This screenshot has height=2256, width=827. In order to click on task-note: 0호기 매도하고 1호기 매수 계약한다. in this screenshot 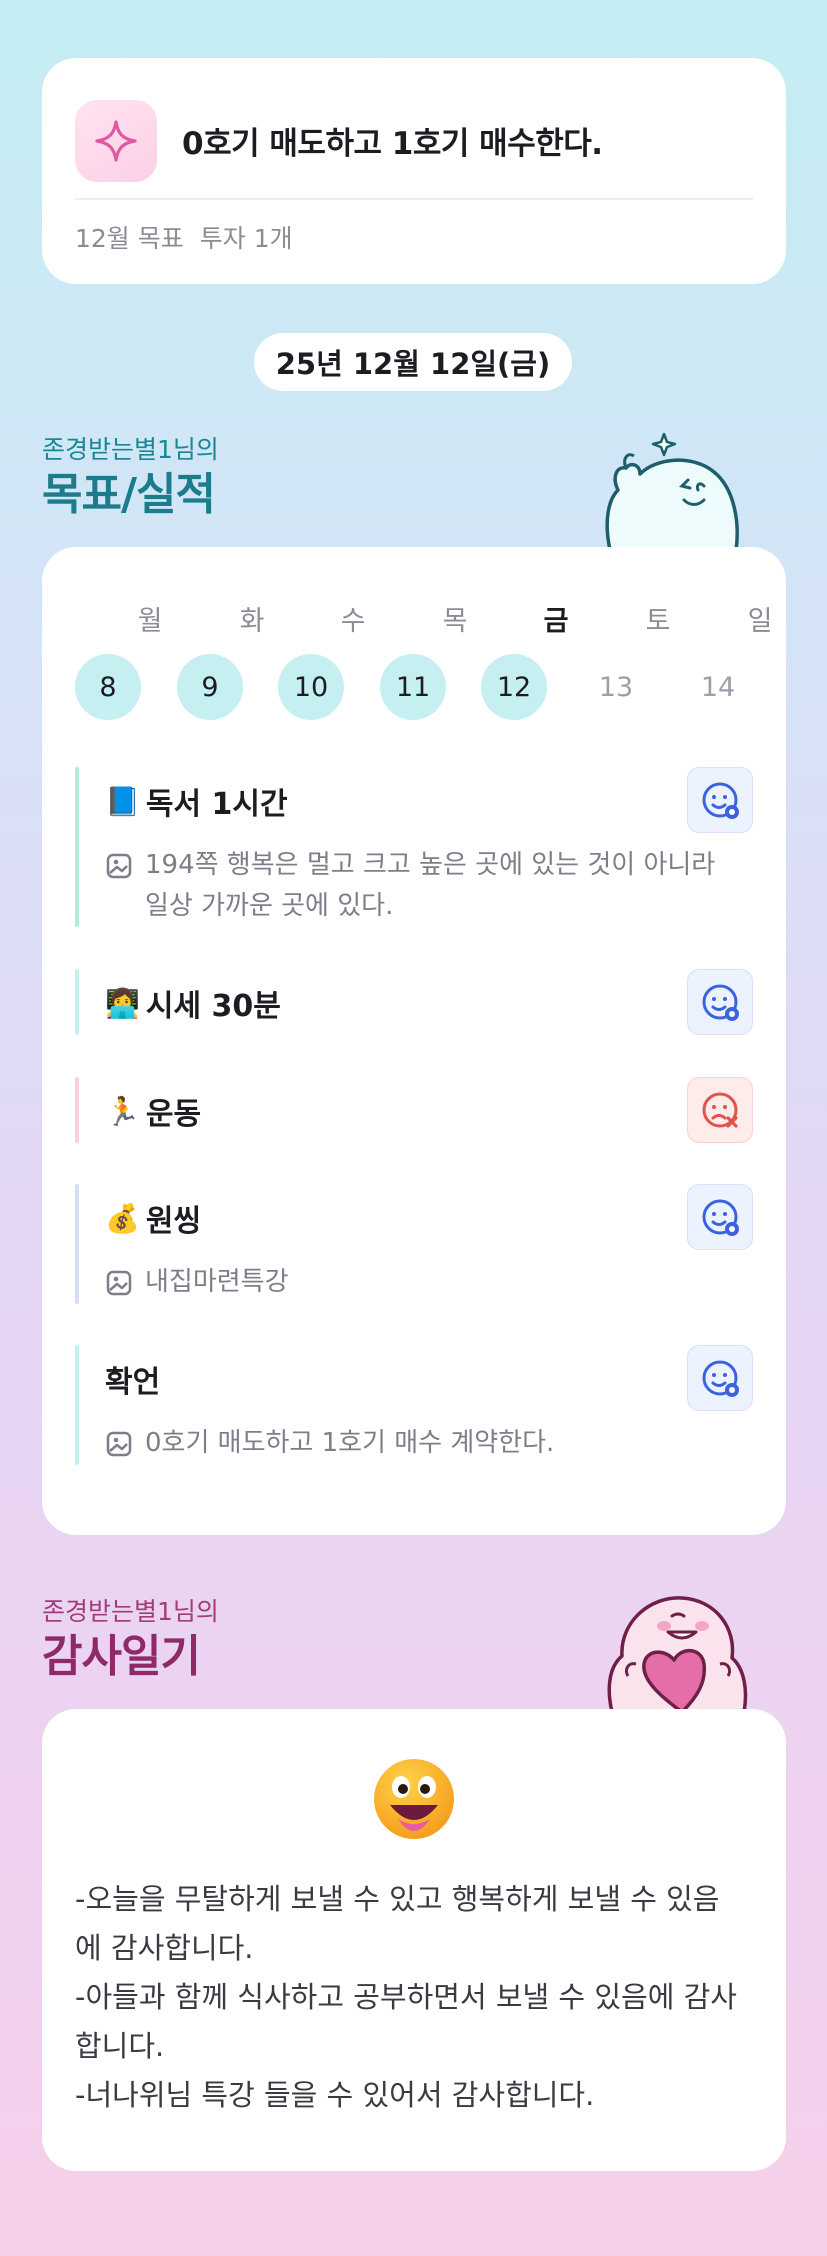, I will do `click(424, 1443)`.